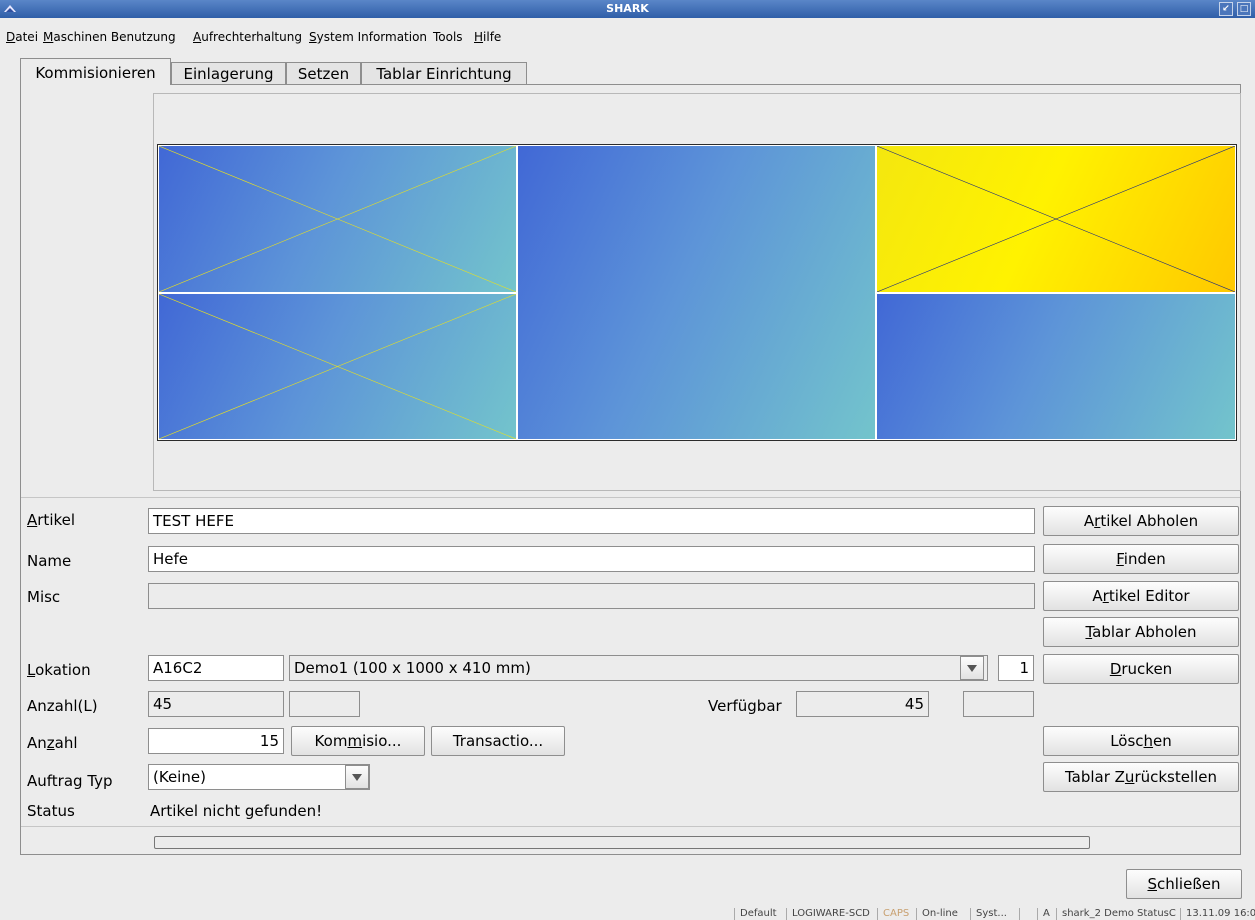 This screenshot has width=1255, height=920. I want to click on progress-bar, so click(622, 842).